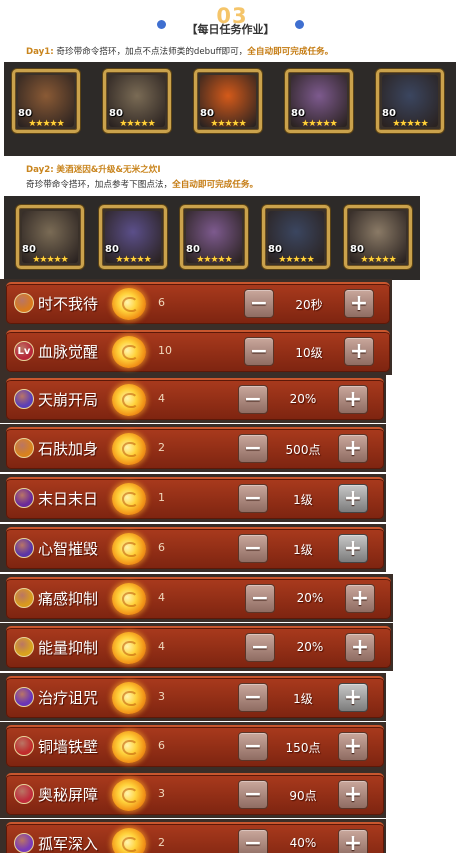 This screenshot has height=853, width=461. What do you see at coordinates (24, 351) in the screenshot?
I see `bloodline-icon: Lv` at bounding box center [24, 351].